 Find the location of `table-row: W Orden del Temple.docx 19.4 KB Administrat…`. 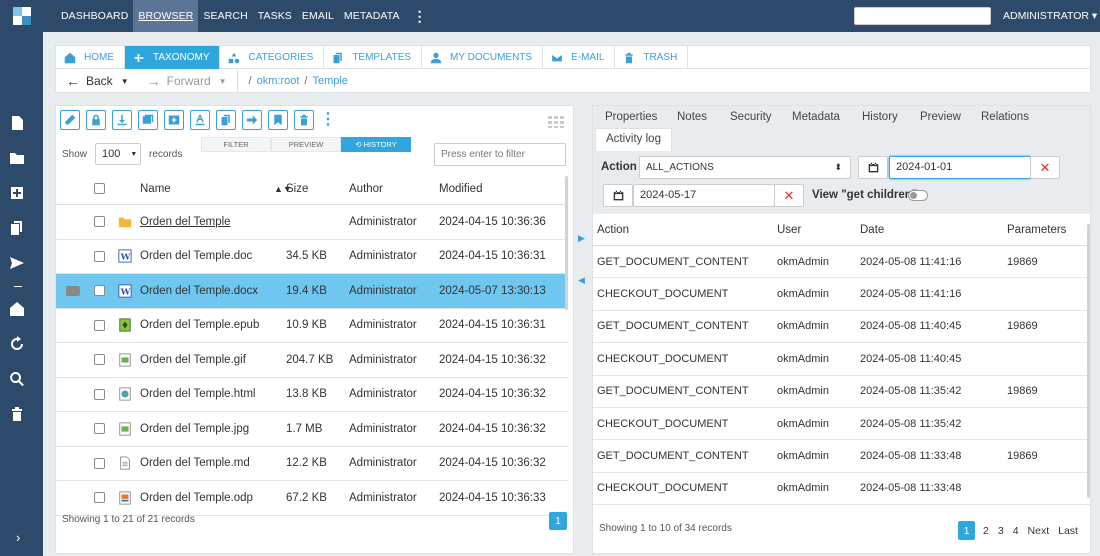

table-row: W Orden del Temple.docx 19.4 KB Administrat… is located at coordinates (312, 291).